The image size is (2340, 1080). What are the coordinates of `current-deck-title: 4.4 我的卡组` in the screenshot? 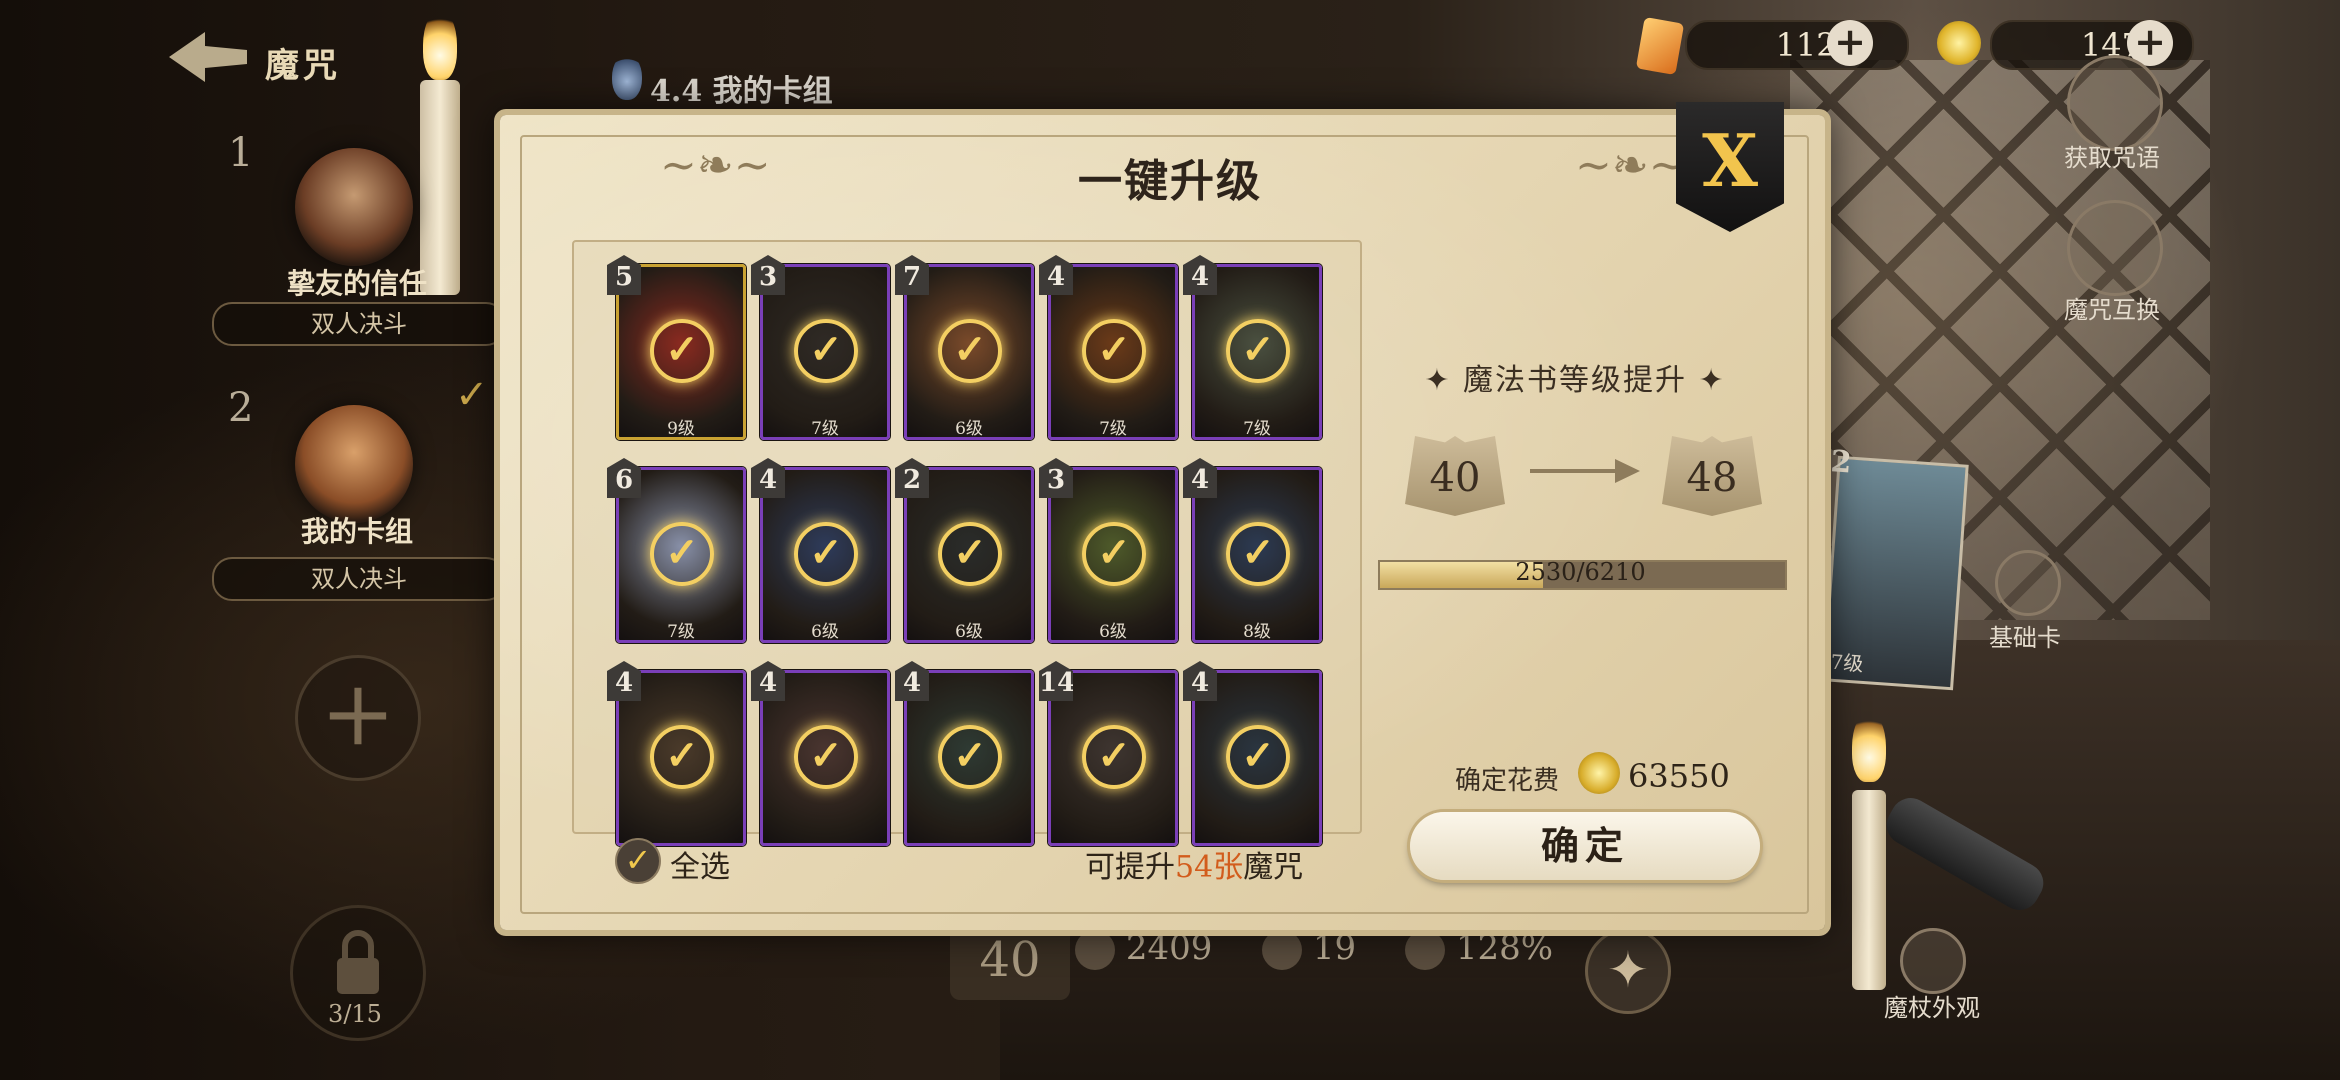 It's located at (741, 91).